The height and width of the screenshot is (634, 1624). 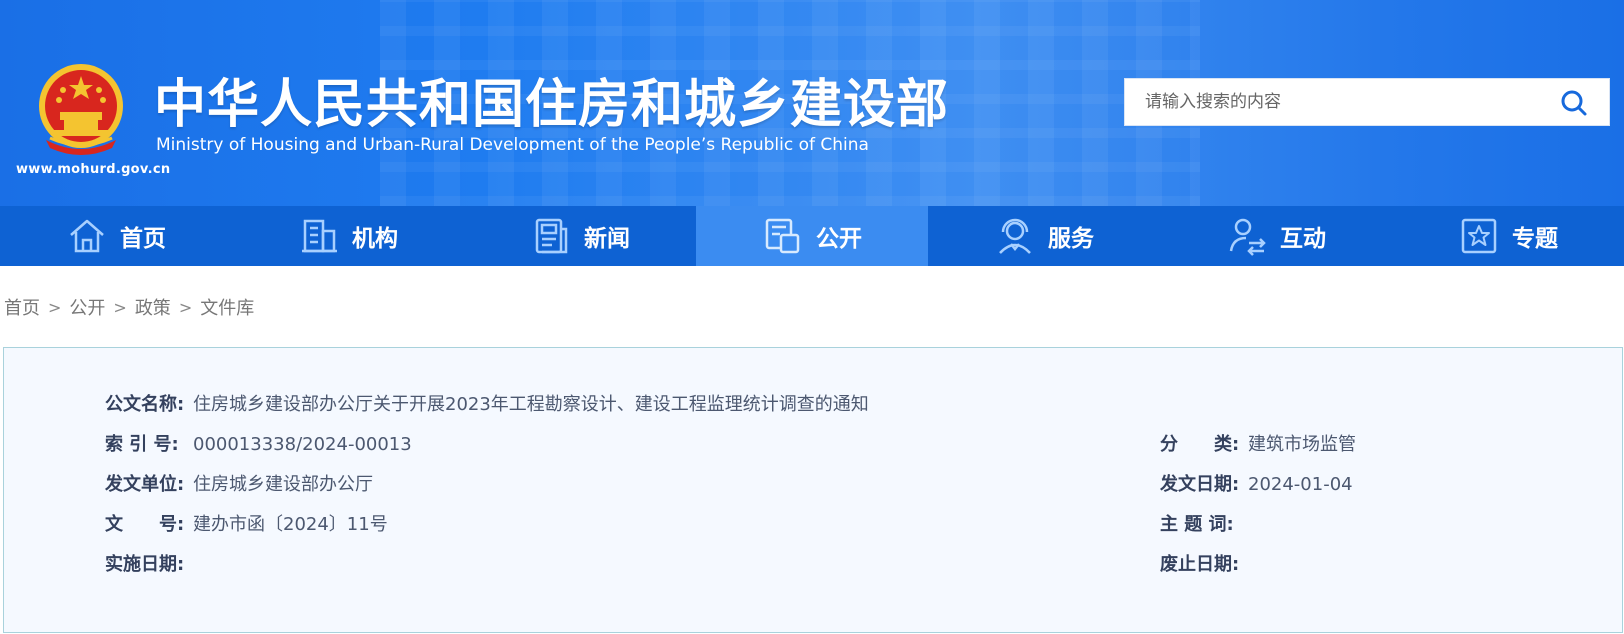 What do you see at coordinates (142, 444) in the screenshot?
I see `doc-index-label: 索 引 号:` at bounding box center [142, 444].